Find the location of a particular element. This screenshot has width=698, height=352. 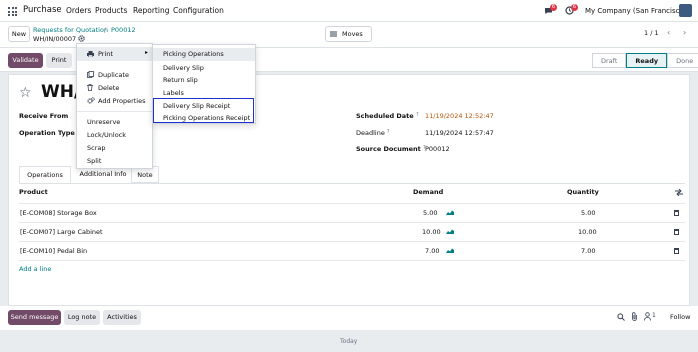

col-header-quantity: Quantity is located at coordinates (583, 192).